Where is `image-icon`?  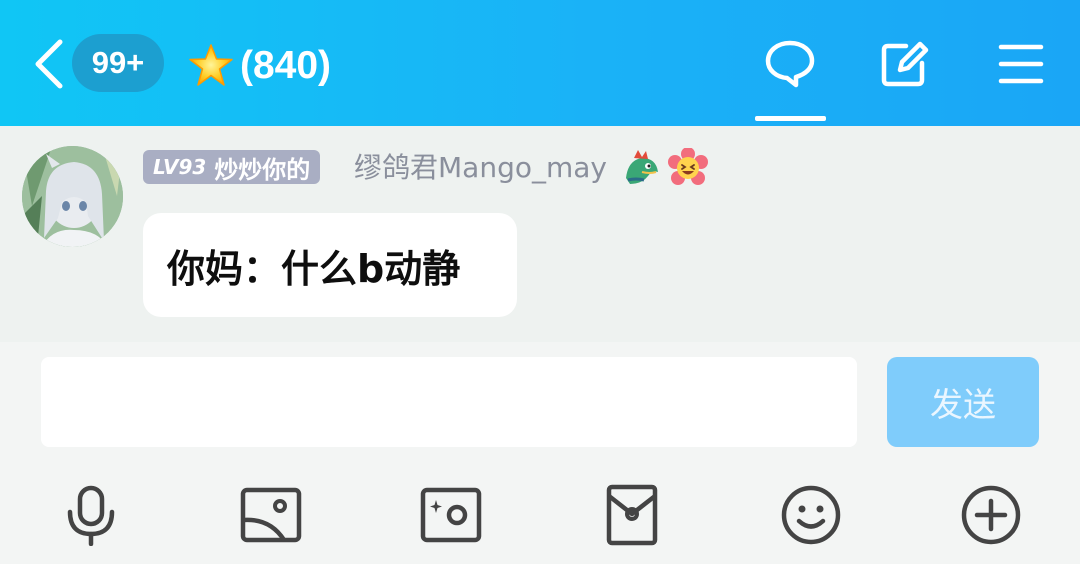
image-icon is located at coordinates (271, 515).